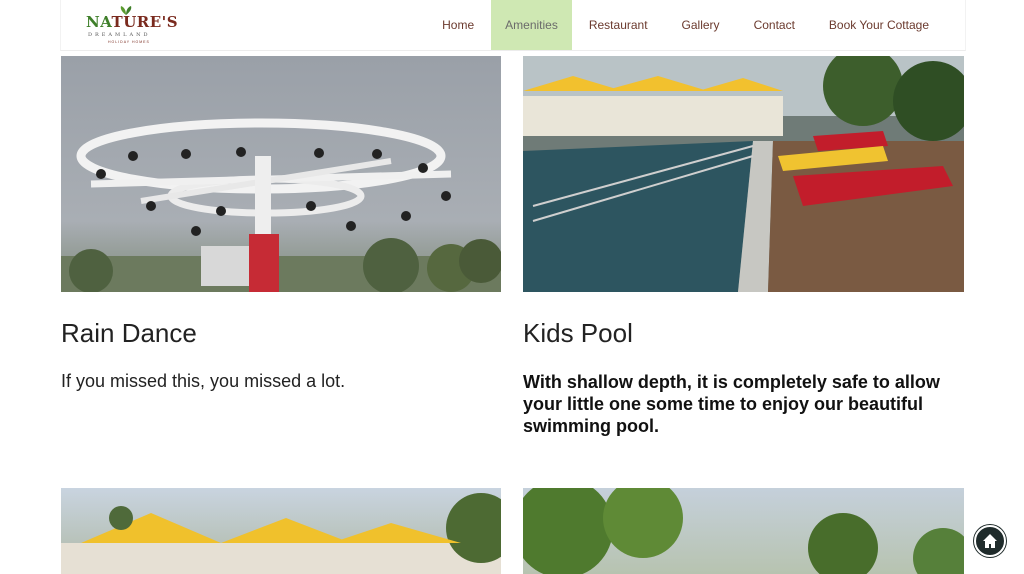 Image resolution: width=1024 pixels, height=574 pixels. I want to click on amenity-title-rain-dance: Rain Dance, so click(129, 333).